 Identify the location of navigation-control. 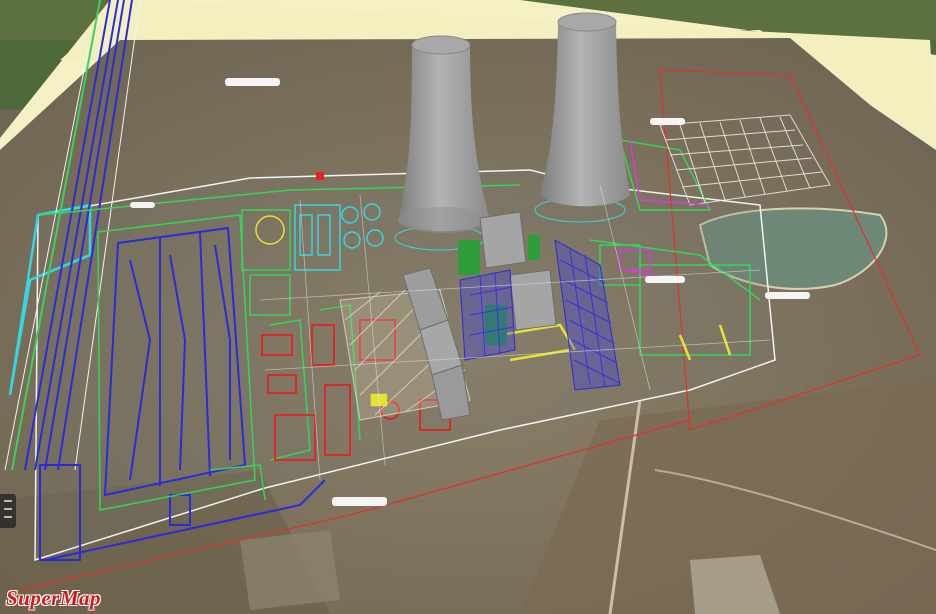
(8, 511).